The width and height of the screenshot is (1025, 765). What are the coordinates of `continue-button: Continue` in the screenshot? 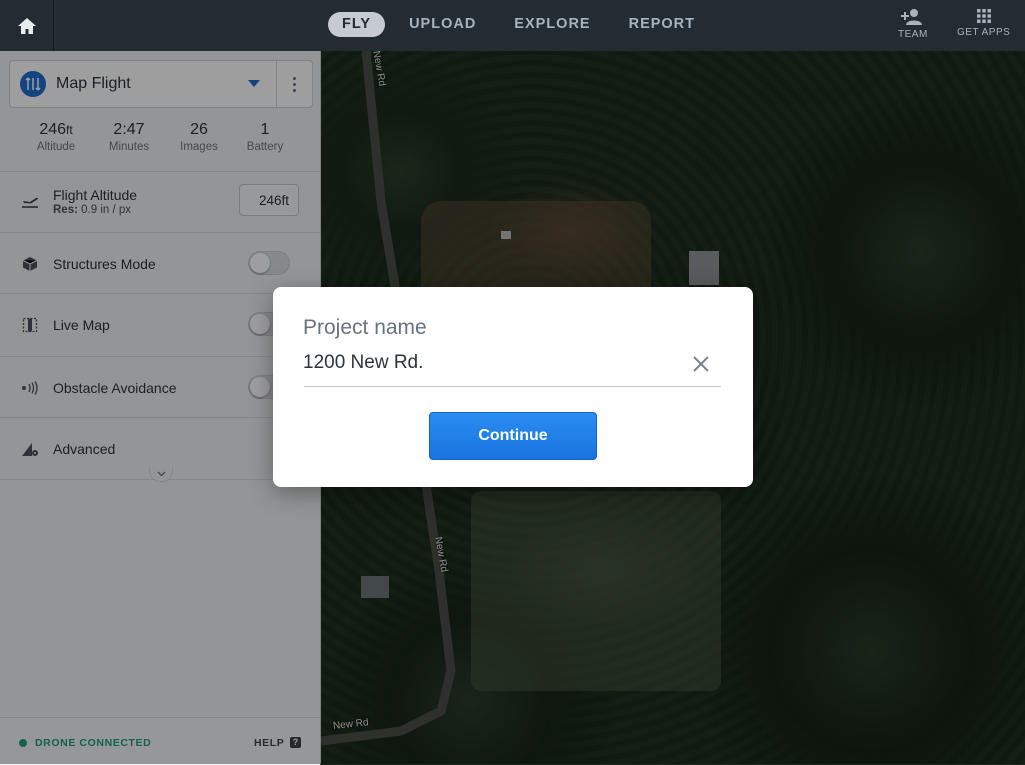 It's located at (513, 436).